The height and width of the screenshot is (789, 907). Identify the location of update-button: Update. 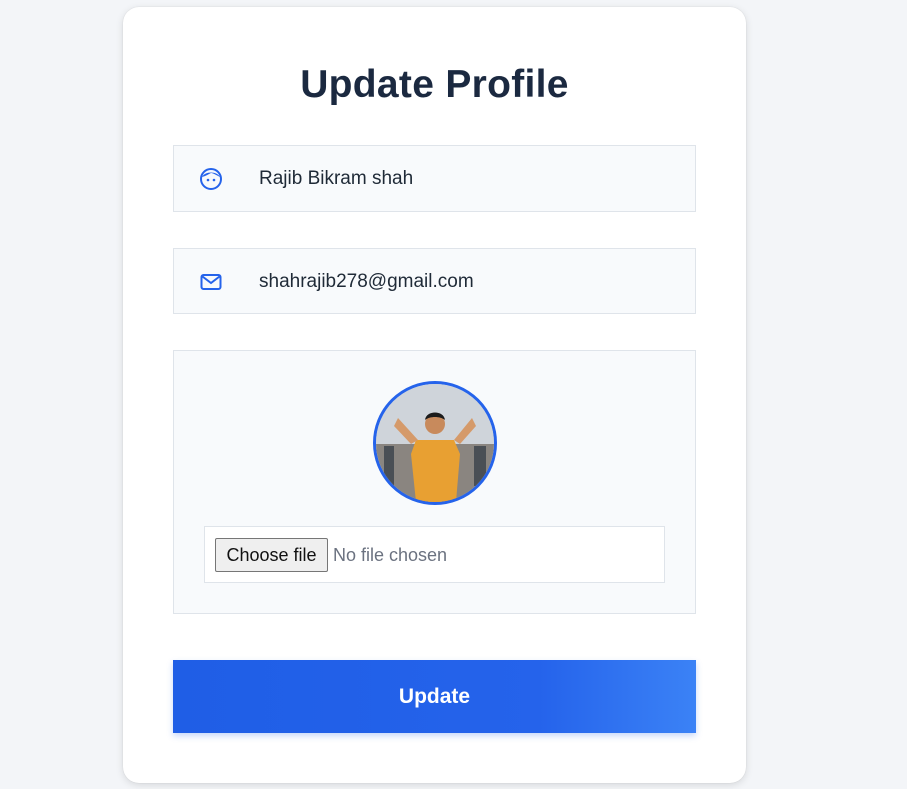
(434, 696).